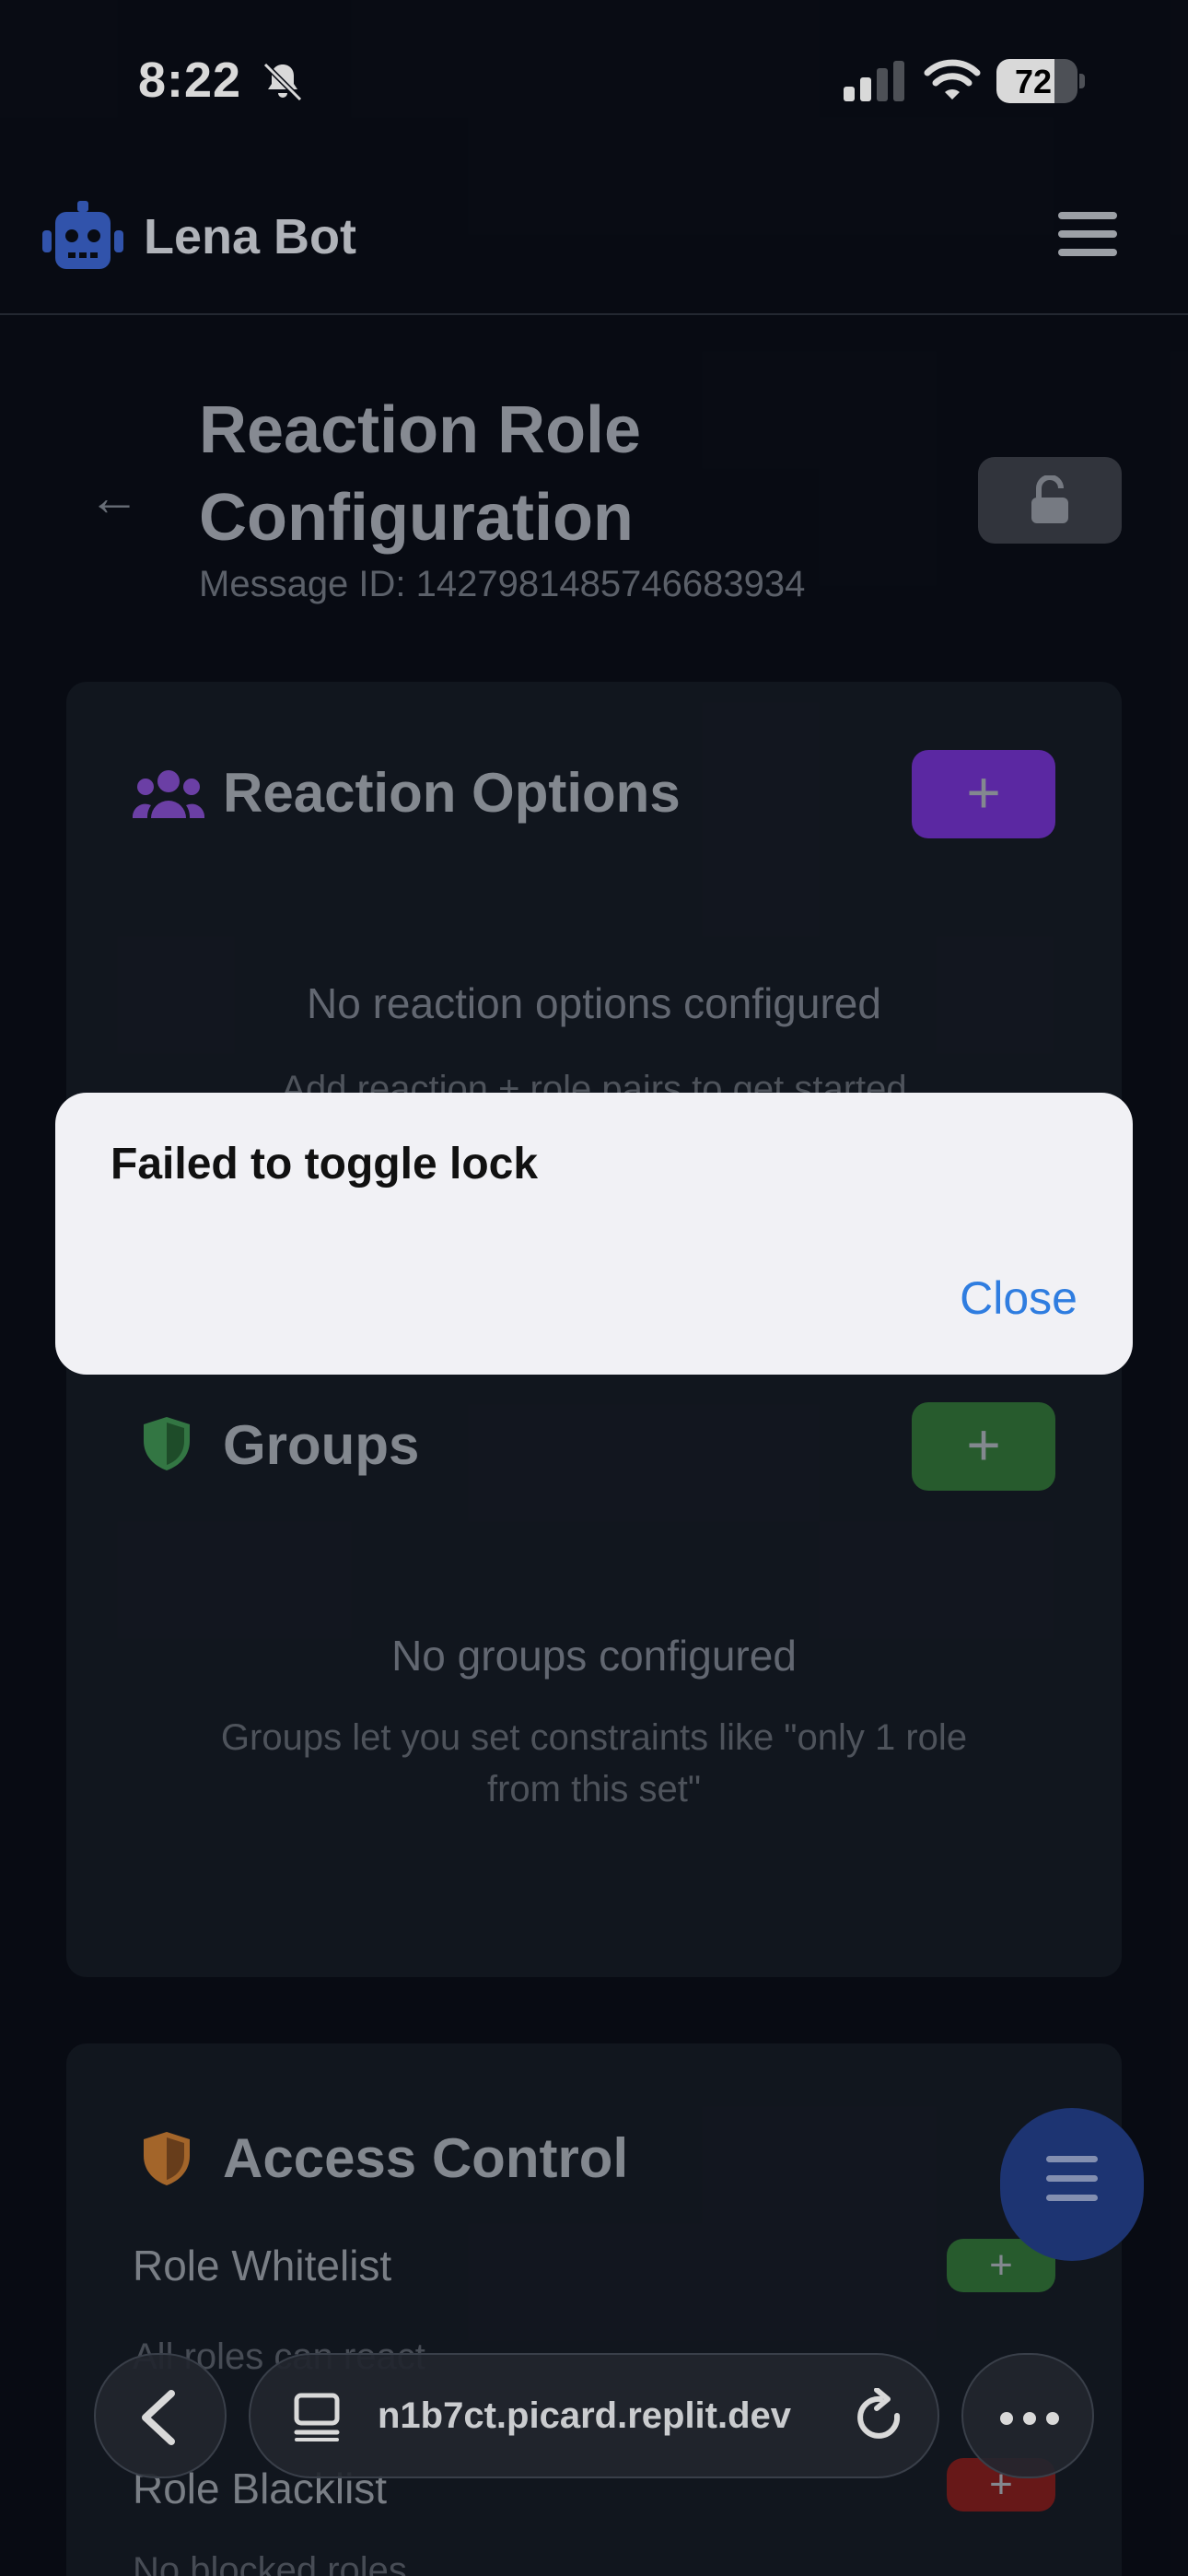 Image resolution: width=1188 pixels, height=2576 pixels. What do you see at coordinates (325, 1164) in the screenshot?
I see `alert-title: Failed to toggle lock` at bounding box center [325, 1164].